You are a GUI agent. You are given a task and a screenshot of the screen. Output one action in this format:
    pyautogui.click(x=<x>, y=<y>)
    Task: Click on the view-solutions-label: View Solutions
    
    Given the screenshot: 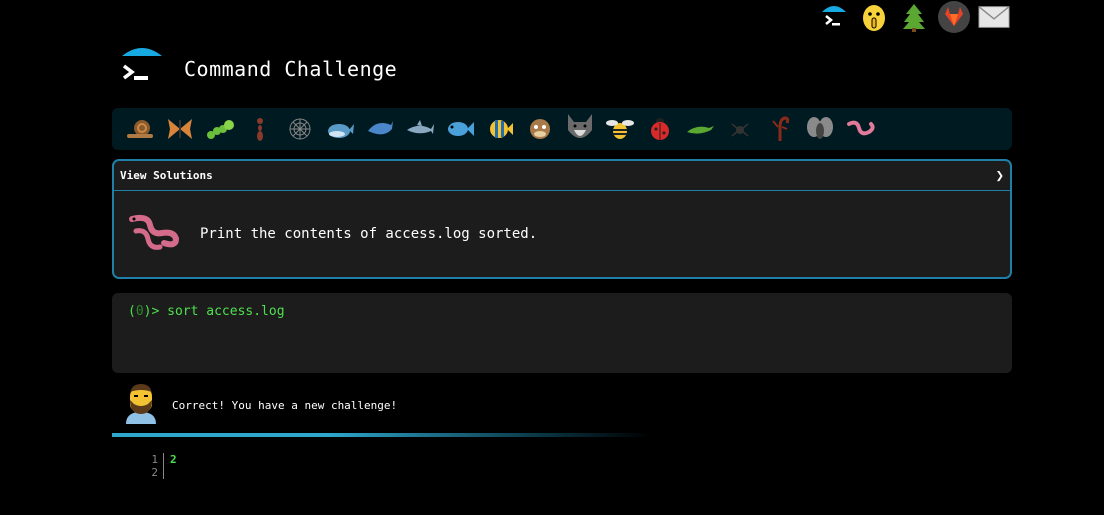 What is the action you would take?
    pyautogui.click(x=166, y=175)
    